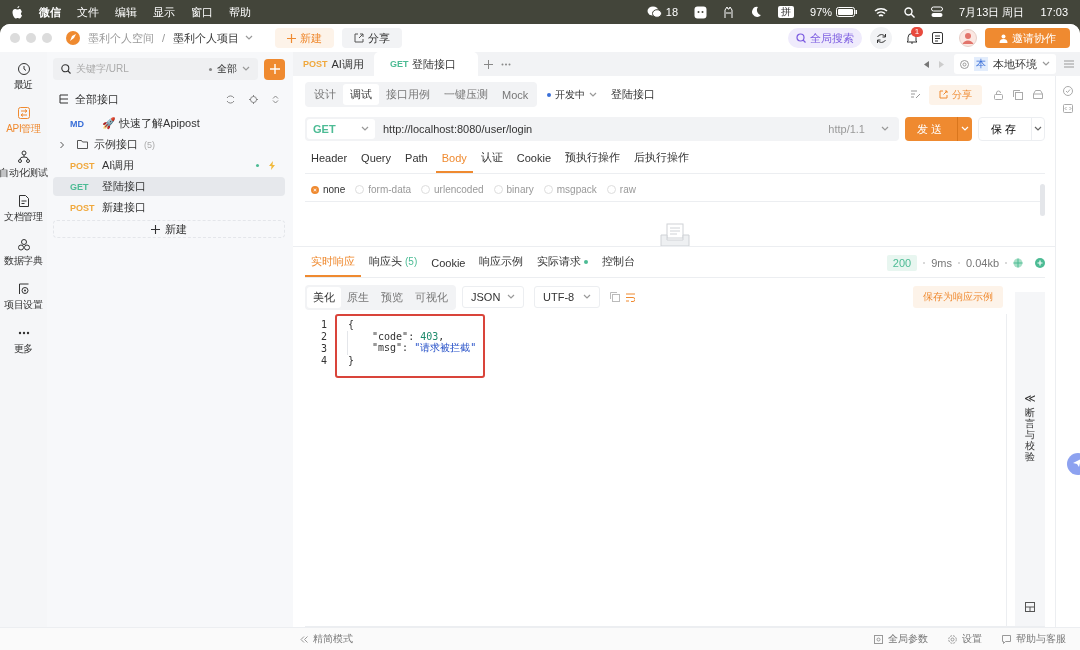  I want to click on tree-item: POST AI调用, so click(169, 165).